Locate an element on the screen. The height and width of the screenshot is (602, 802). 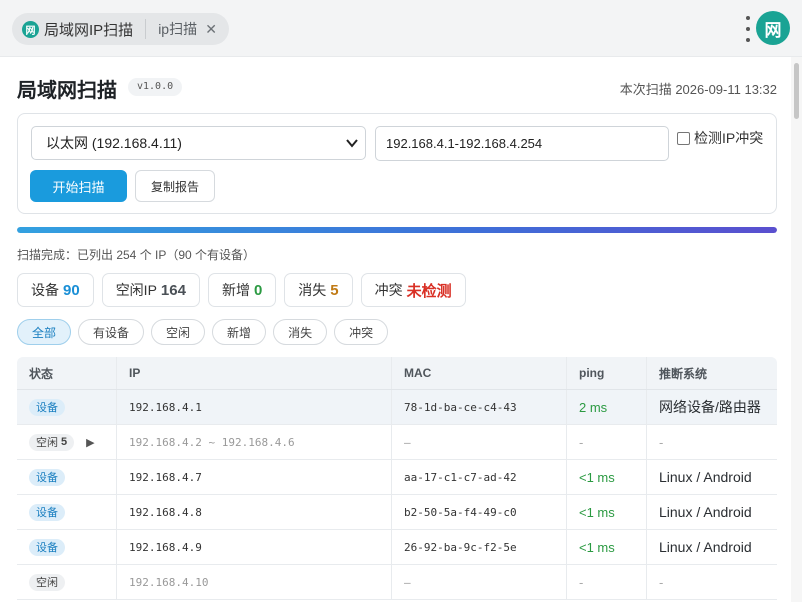
filter-pill: 空闲 is located at coordinates (178, 332).